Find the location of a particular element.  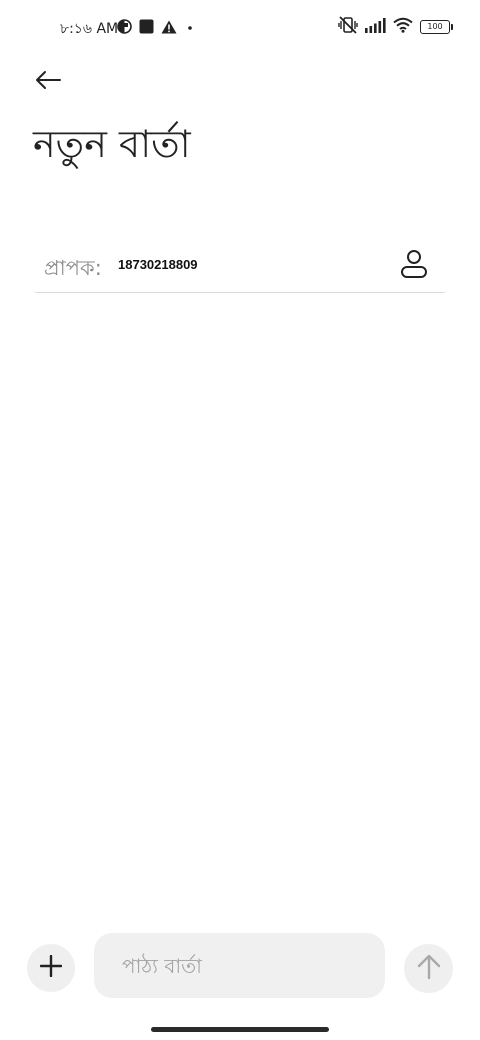

arrow-up-icon is located at coordinates (429, 969).